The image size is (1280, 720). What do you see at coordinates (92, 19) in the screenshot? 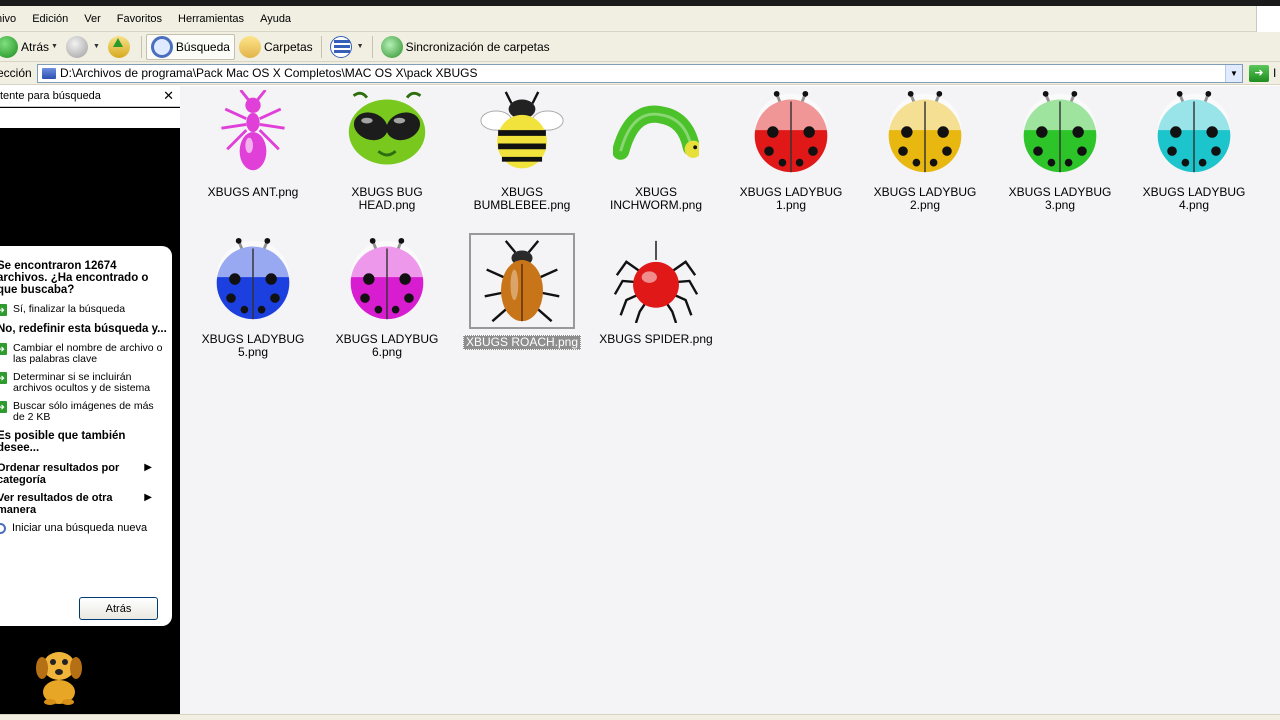
I see `menu-ver: Ver` at bounding box center [92, 19].